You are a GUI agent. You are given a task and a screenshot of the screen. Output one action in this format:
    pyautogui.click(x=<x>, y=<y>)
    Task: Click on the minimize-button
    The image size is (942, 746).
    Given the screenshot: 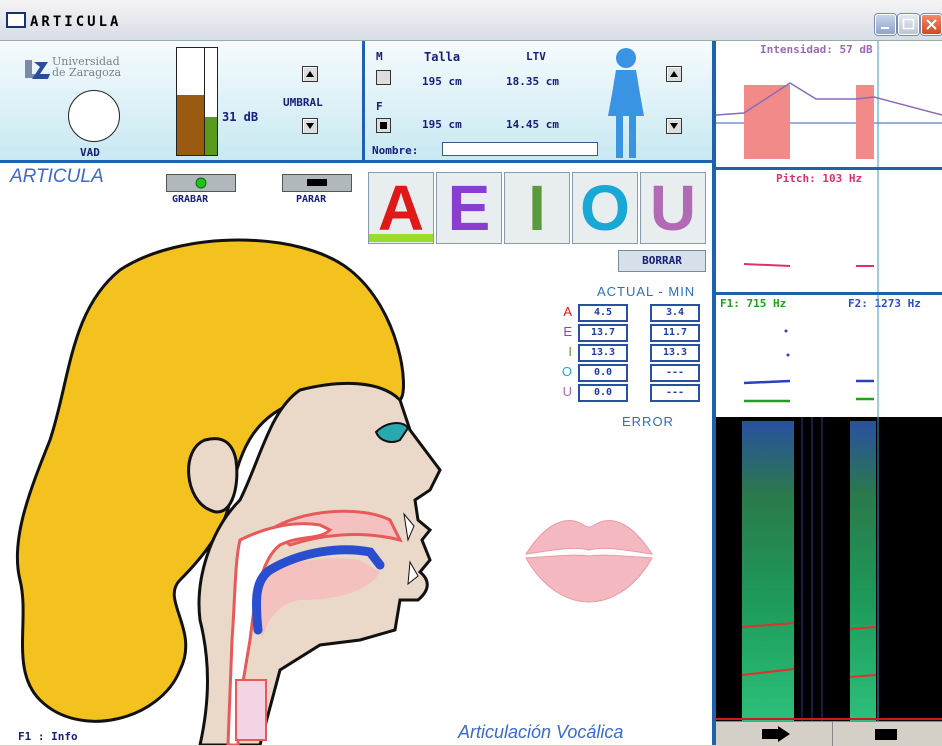 What is the action you would take?
    pyautogui.click(x=885, y=24)
    